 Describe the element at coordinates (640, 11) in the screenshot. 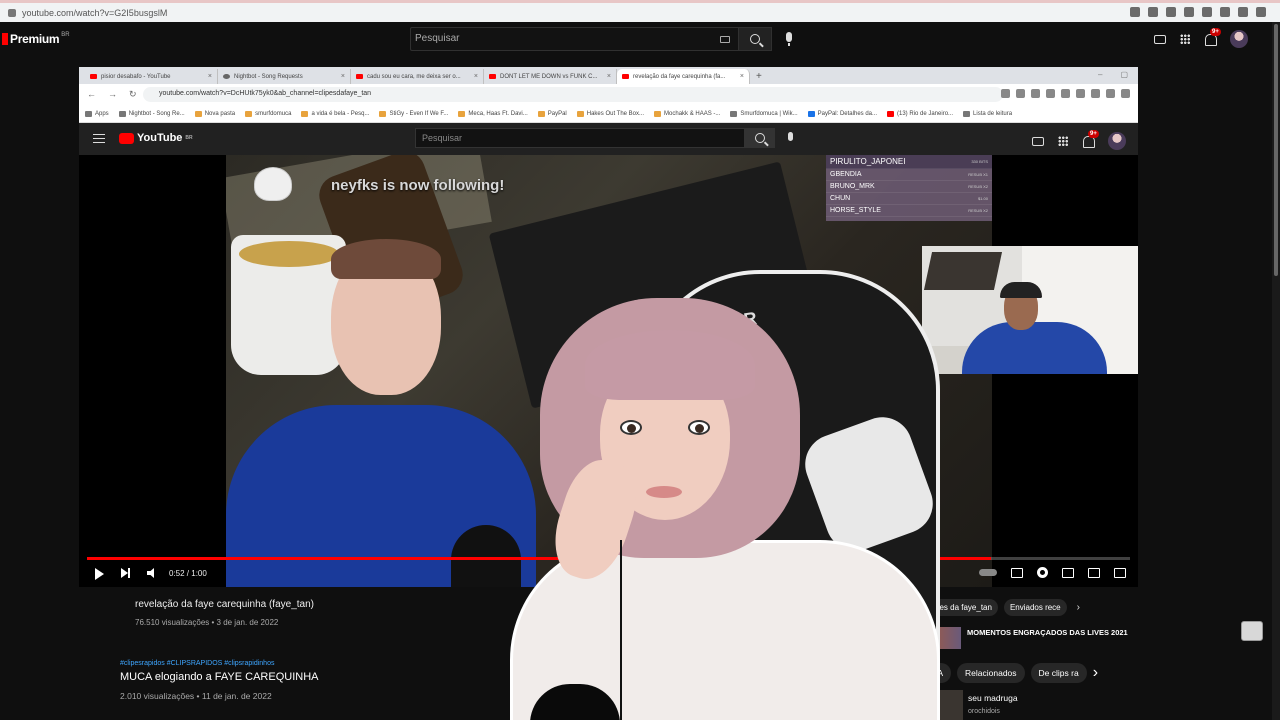

I see `outer-address-bar: youtube.com/watch?v=G2I5busgslM` at that location.